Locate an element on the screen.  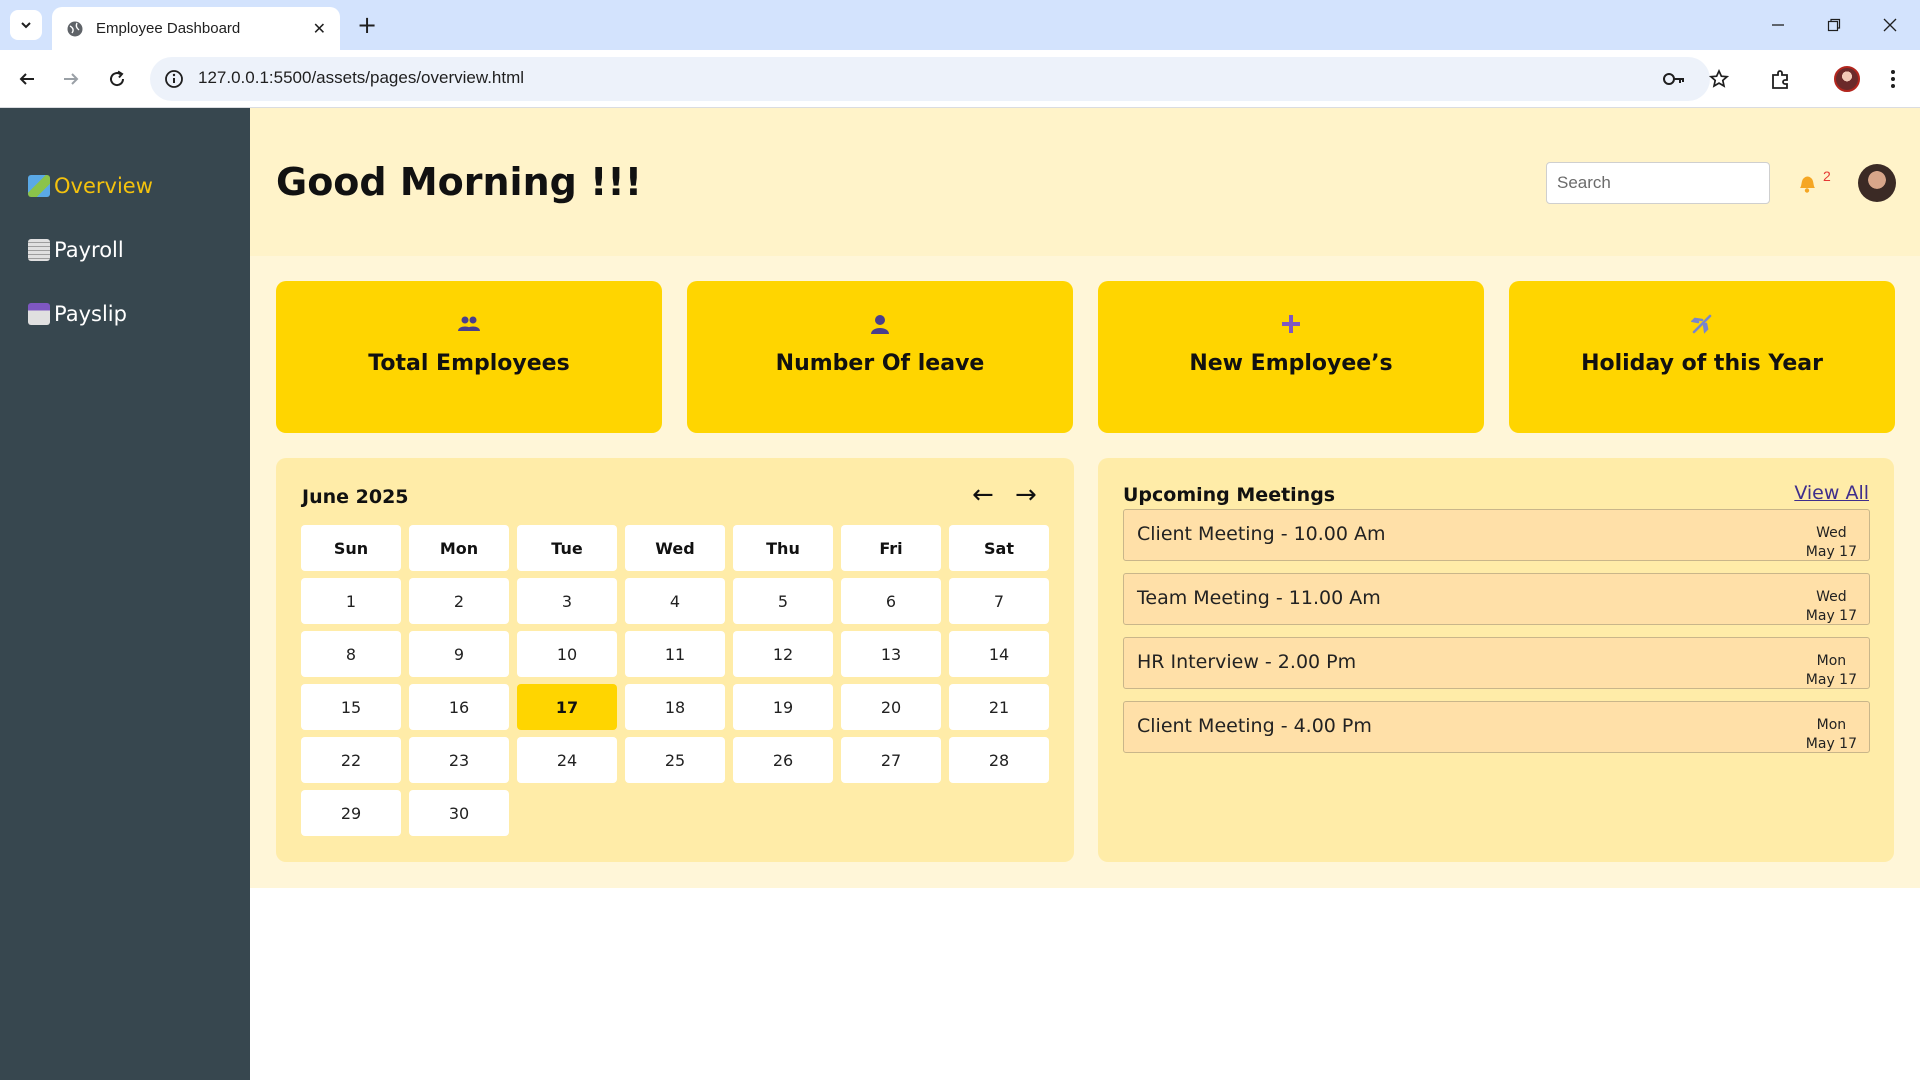
calendar-prev-button: ← is located at coordinates (983, 495).